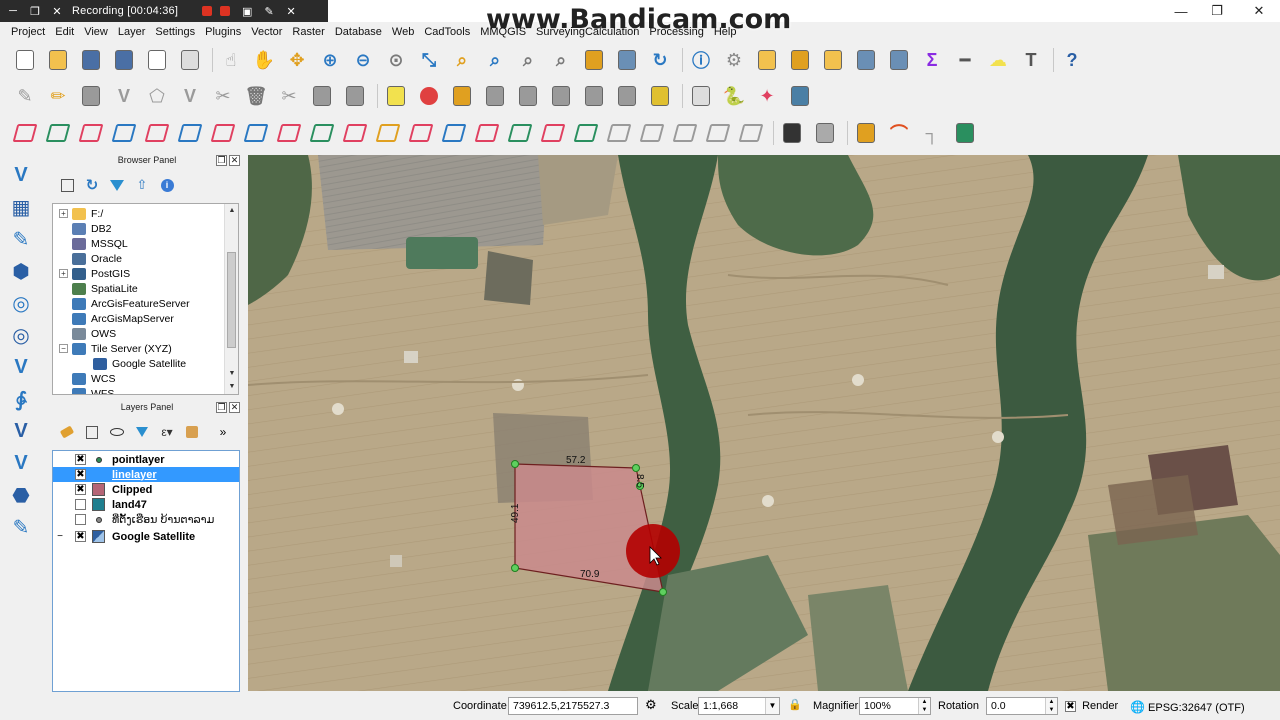 Image resolution: width=1280 pixels, height=720 pixels. I want to click on shape-tool-button, so click(800, 96).